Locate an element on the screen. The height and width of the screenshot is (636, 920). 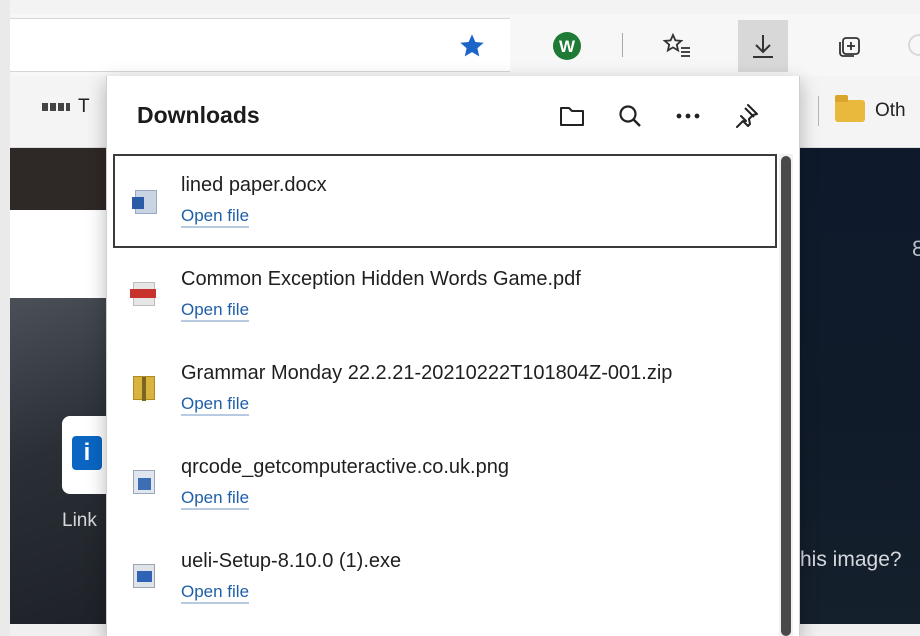
scrollbar-thumb is located at coordinates (786, 396).